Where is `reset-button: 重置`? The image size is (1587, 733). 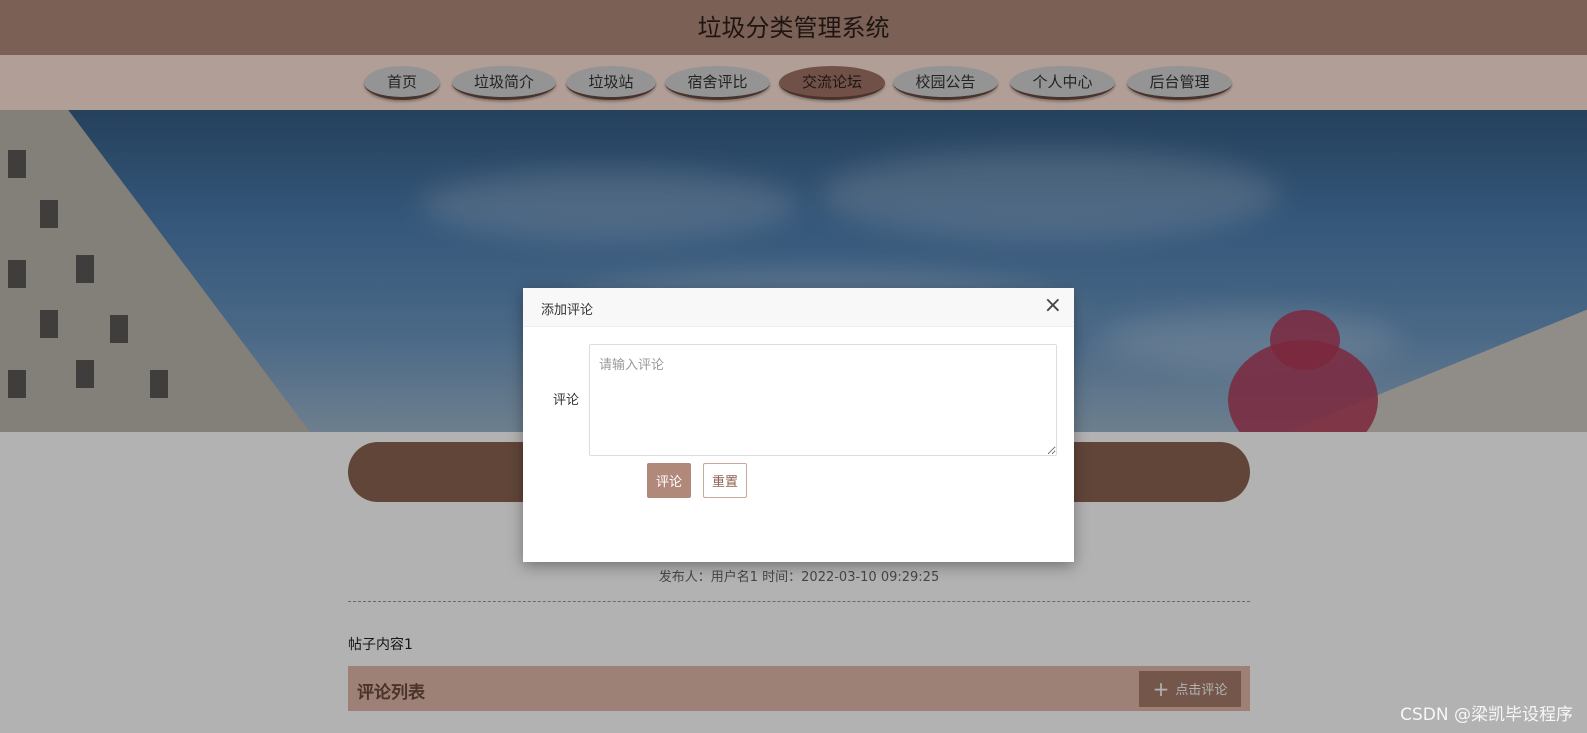
reset-button: 重置 is located at coordinates (725, 480).